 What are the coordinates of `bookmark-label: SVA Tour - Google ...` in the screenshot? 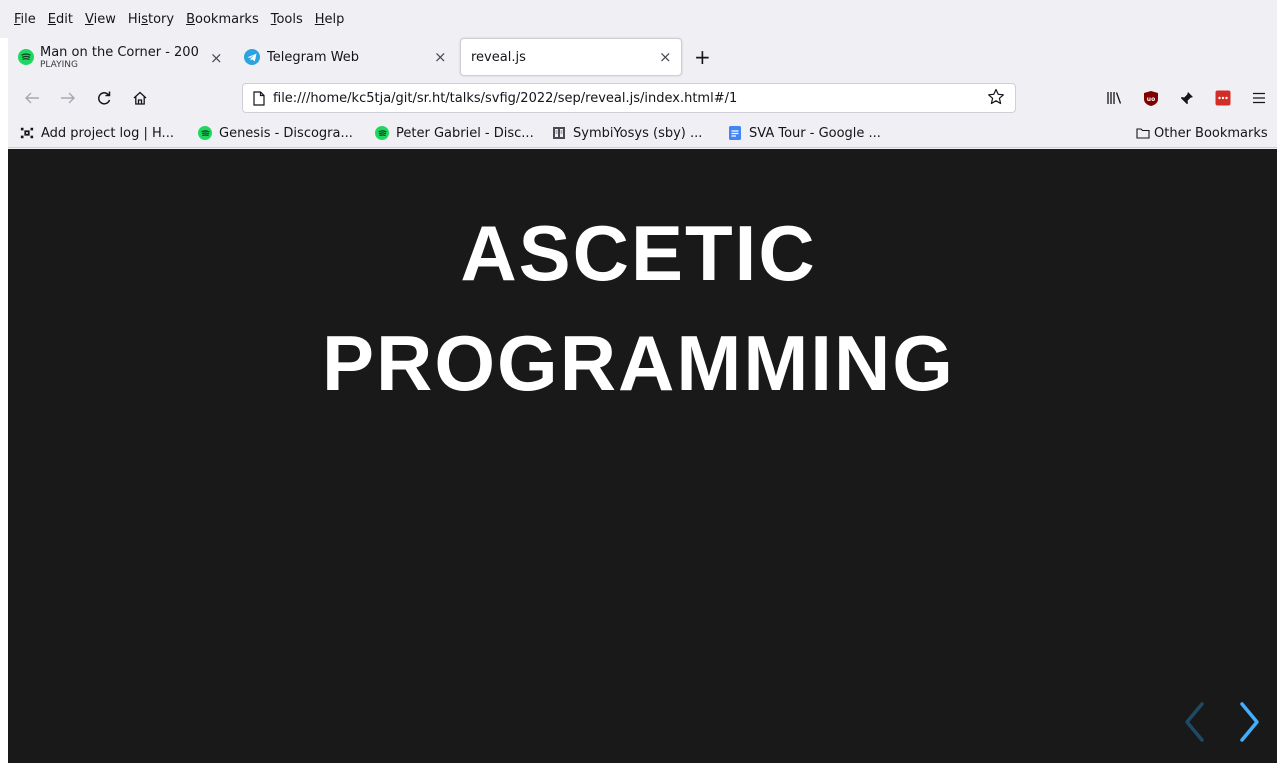 It's located at (815, 133).